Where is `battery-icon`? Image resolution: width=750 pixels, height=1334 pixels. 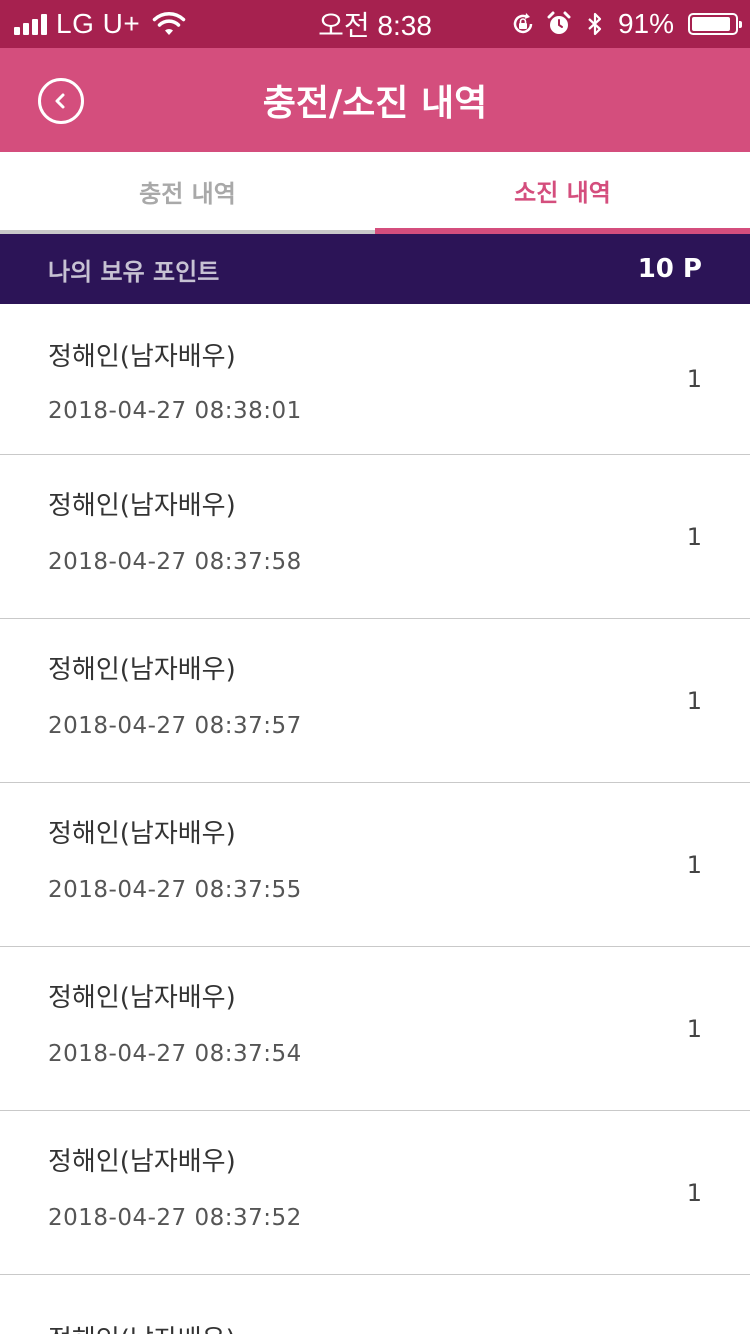
battery-icon is located at coordinates (715, 24).